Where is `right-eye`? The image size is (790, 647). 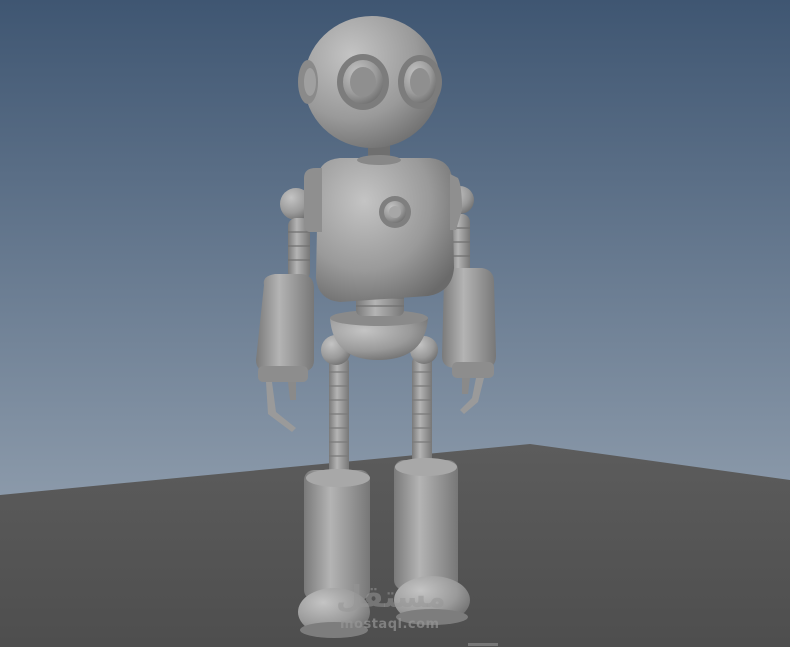 right-eye is located at coordinates (420, 82).